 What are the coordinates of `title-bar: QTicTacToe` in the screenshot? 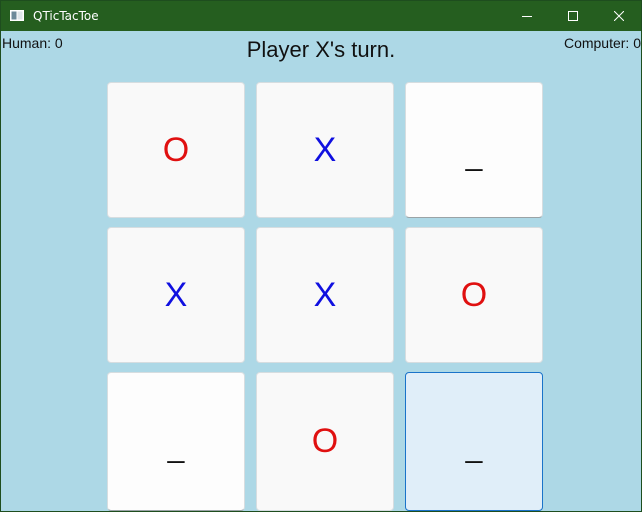 It's located at (321, 16).